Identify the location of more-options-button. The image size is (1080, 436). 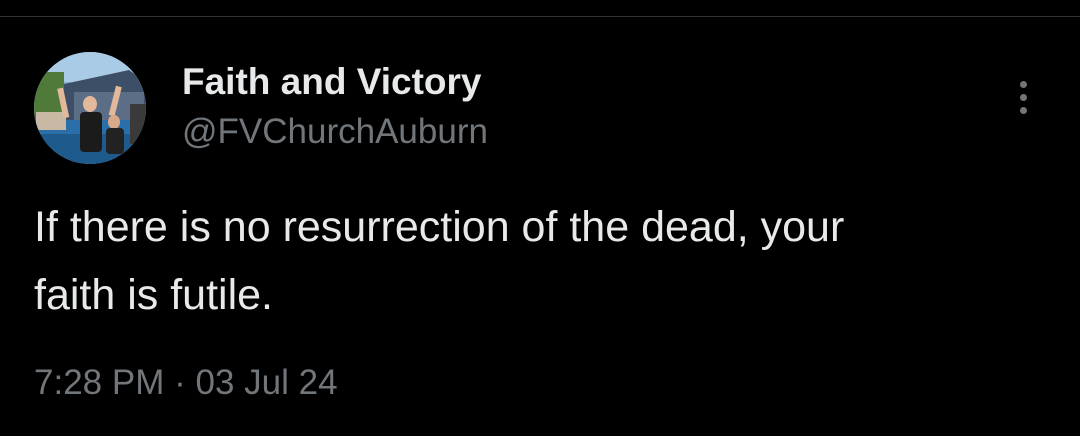
(1023, 97).